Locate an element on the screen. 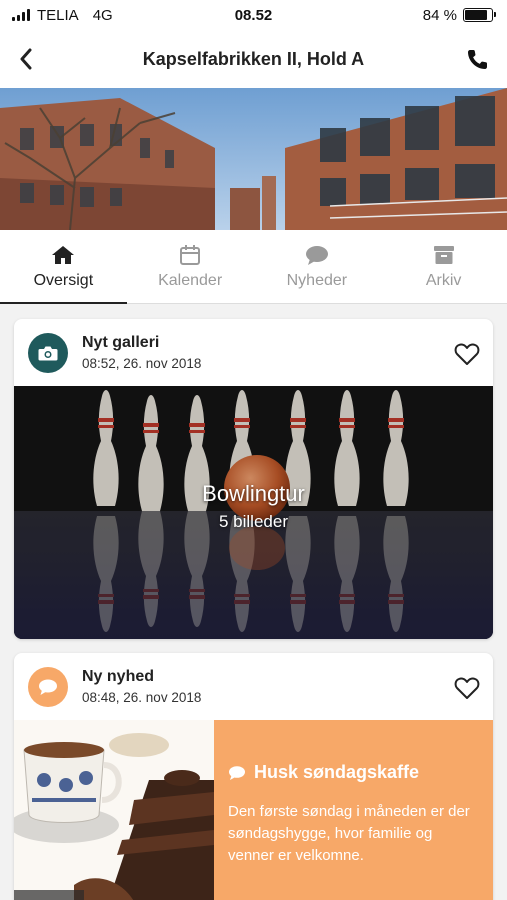 The height and width of the screenshot is (900, 507). calendar-icon is located at coordinates (190, 255).